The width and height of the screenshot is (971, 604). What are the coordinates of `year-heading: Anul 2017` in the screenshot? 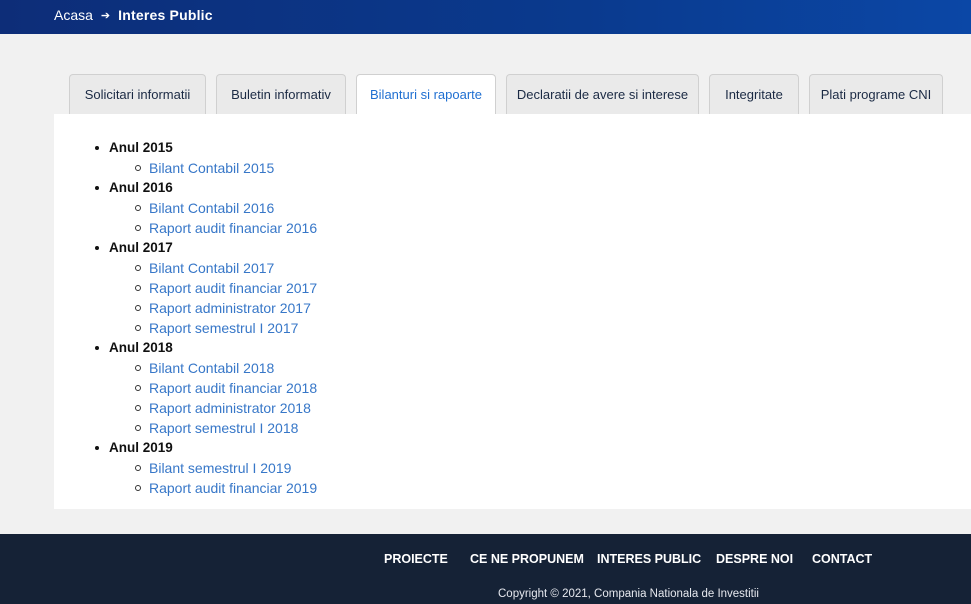 It's located at (206, 248).